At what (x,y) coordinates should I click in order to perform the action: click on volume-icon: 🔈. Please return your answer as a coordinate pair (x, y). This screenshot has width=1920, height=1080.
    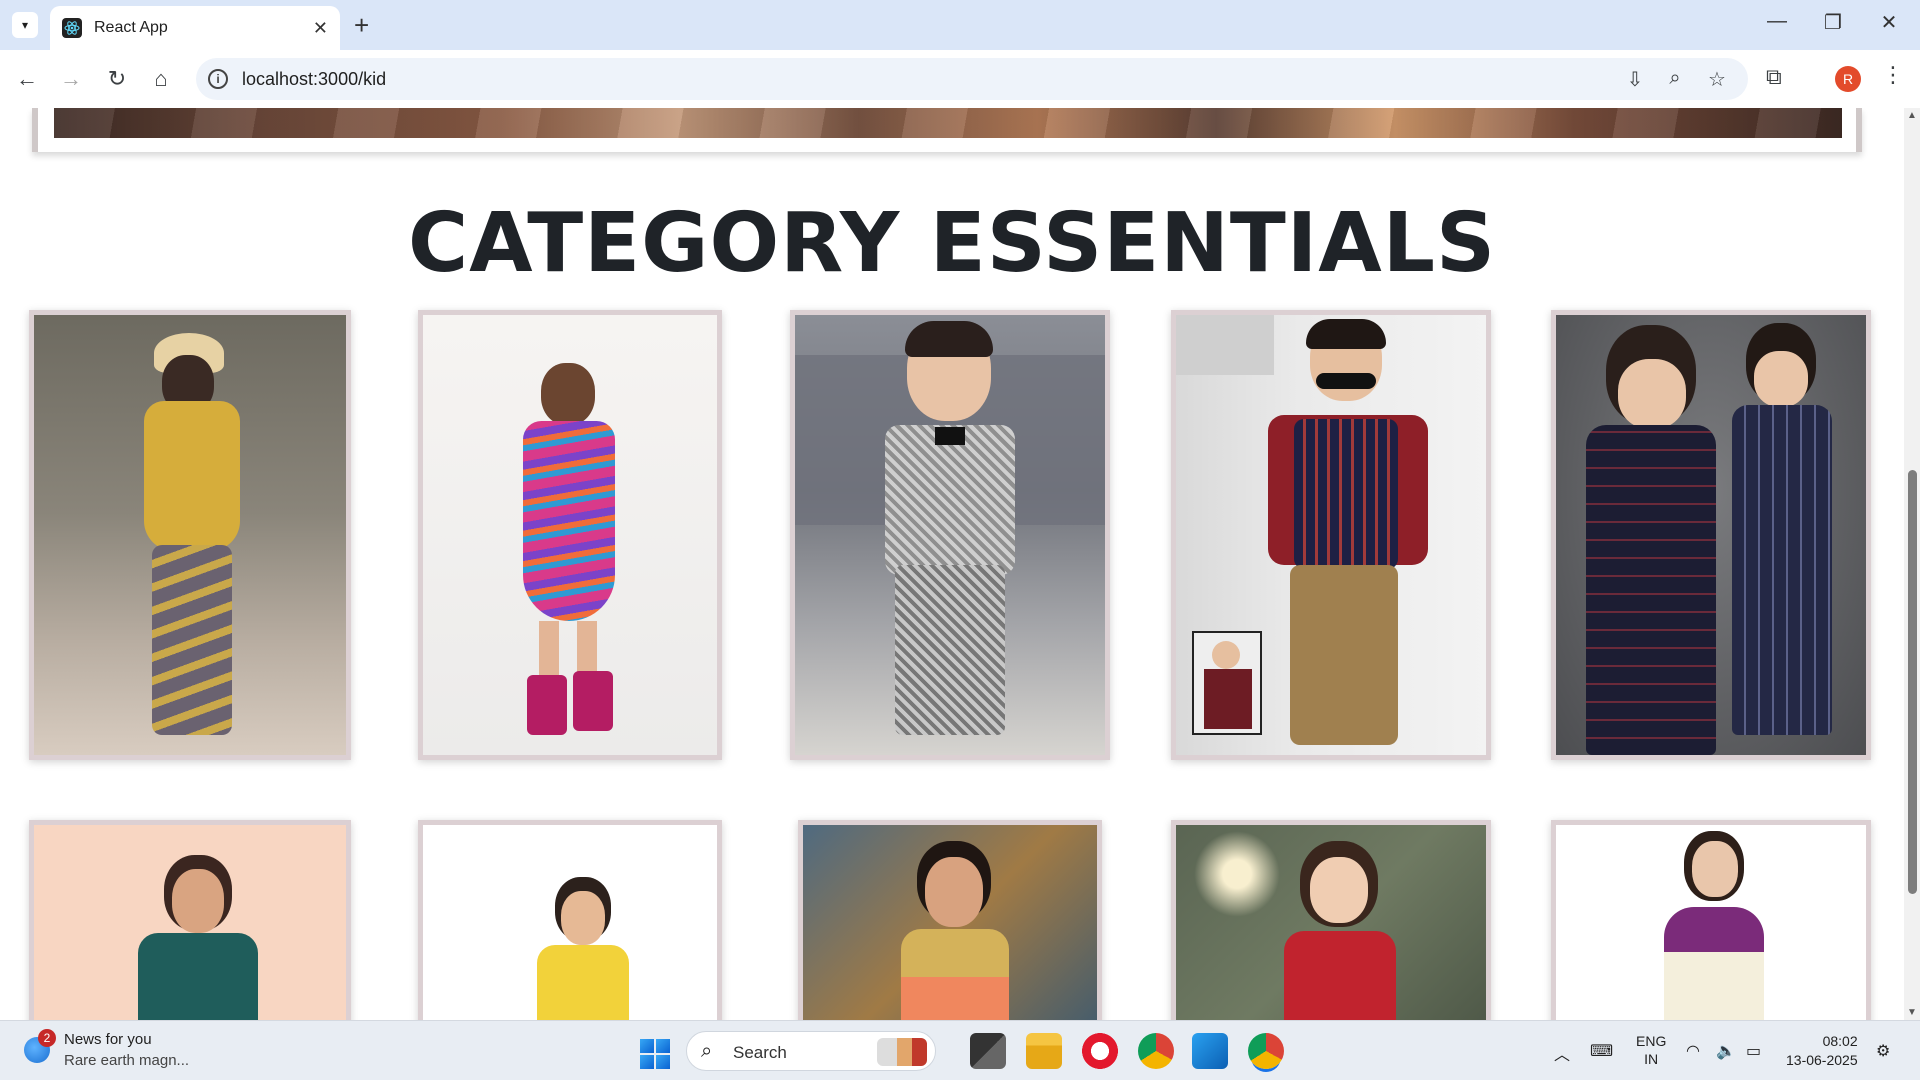
    Looking at the image, I should click on (1726, 1051).